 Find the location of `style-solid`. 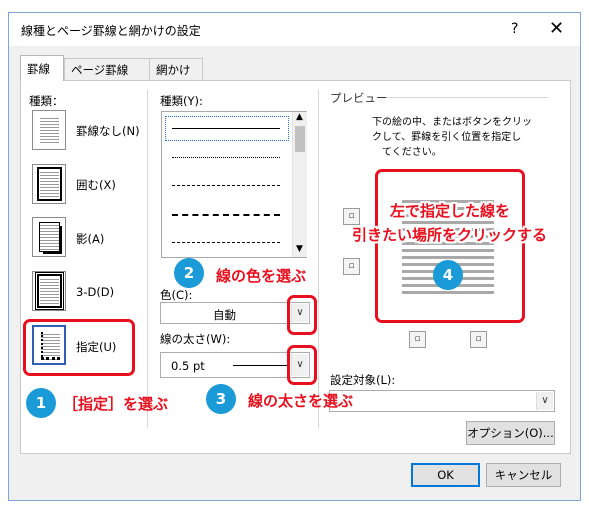

style-solid is located at coordinates (226, 128).